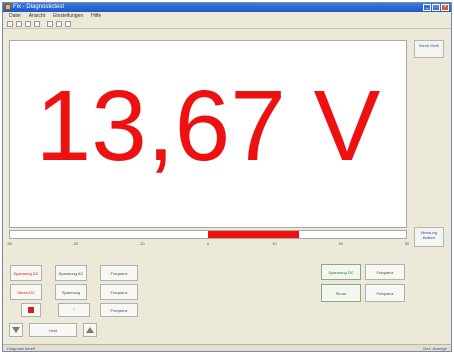 The width and height of the screenshot is (454, 354). I want to click on bargraph-fill, so click(254, 234).